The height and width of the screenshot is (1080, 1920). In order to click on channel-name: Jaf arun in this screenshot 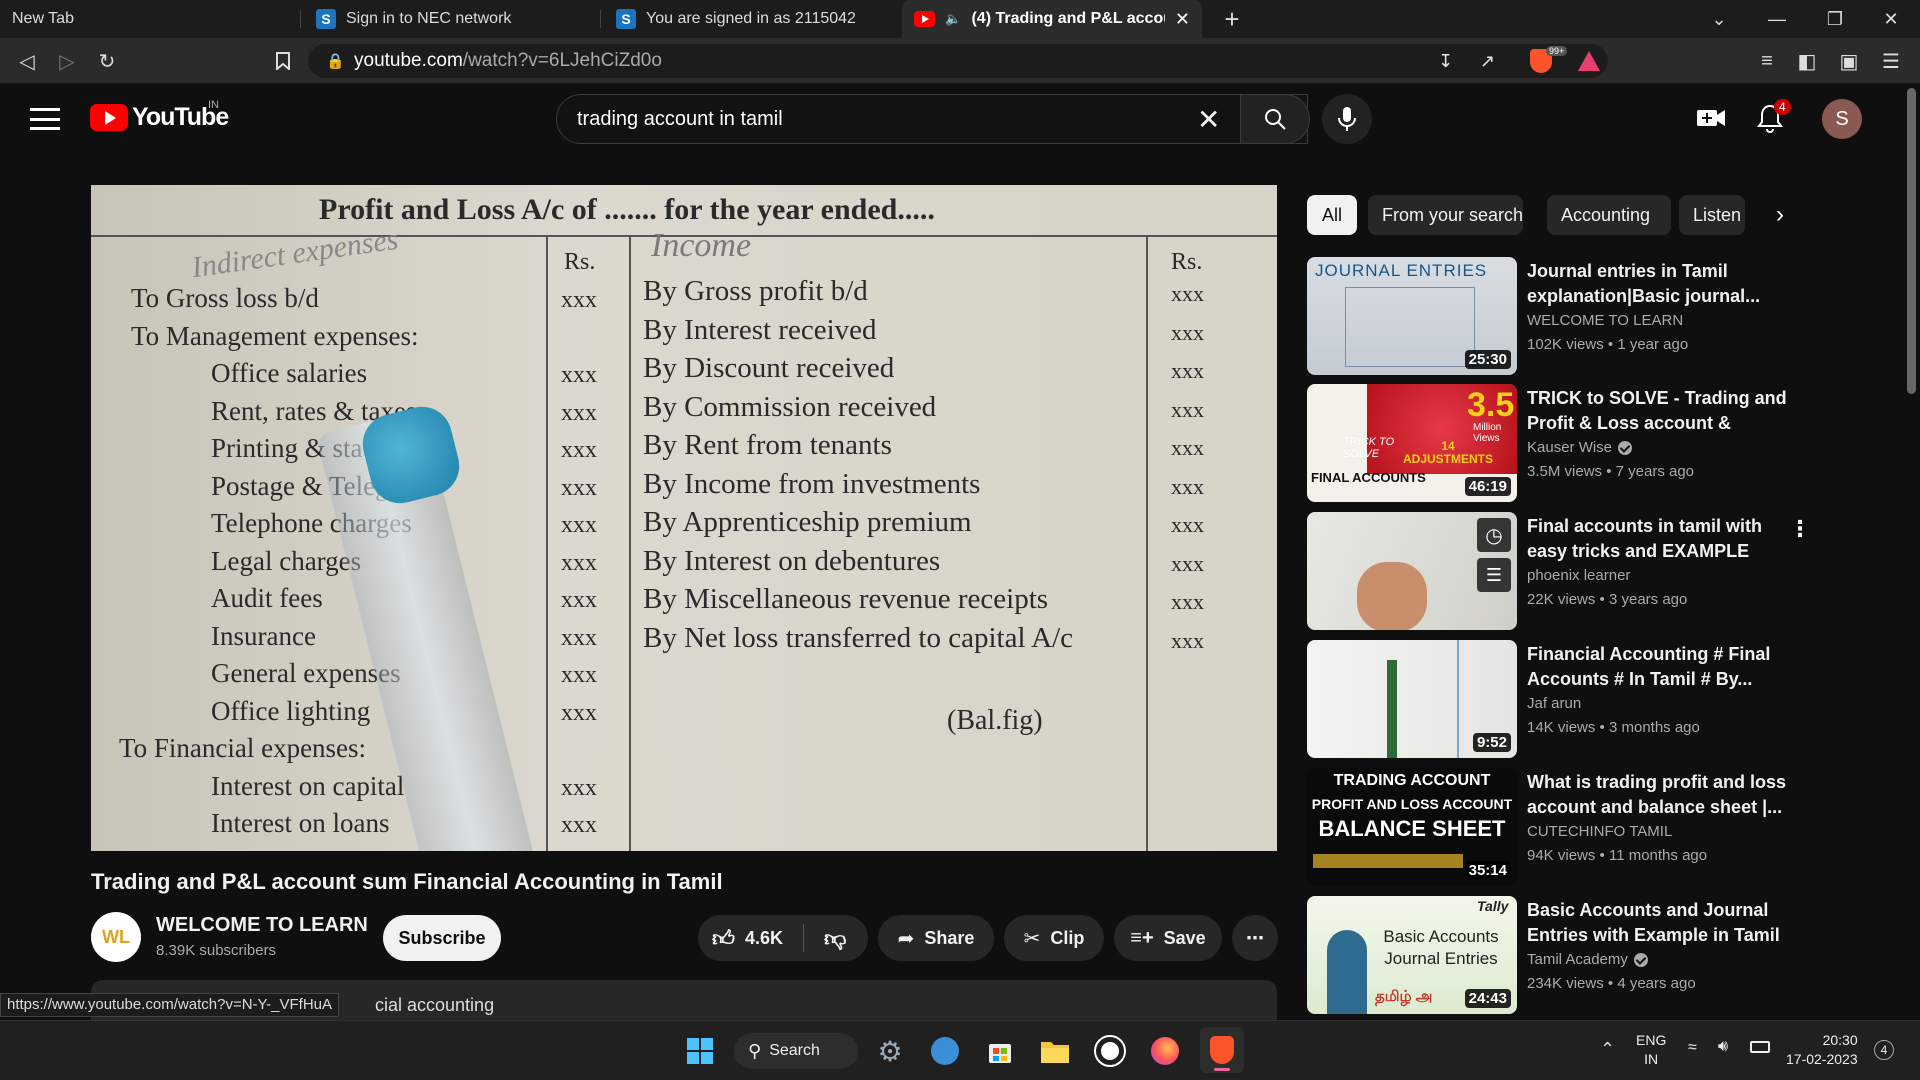, I will do `click(1554, 703)`.